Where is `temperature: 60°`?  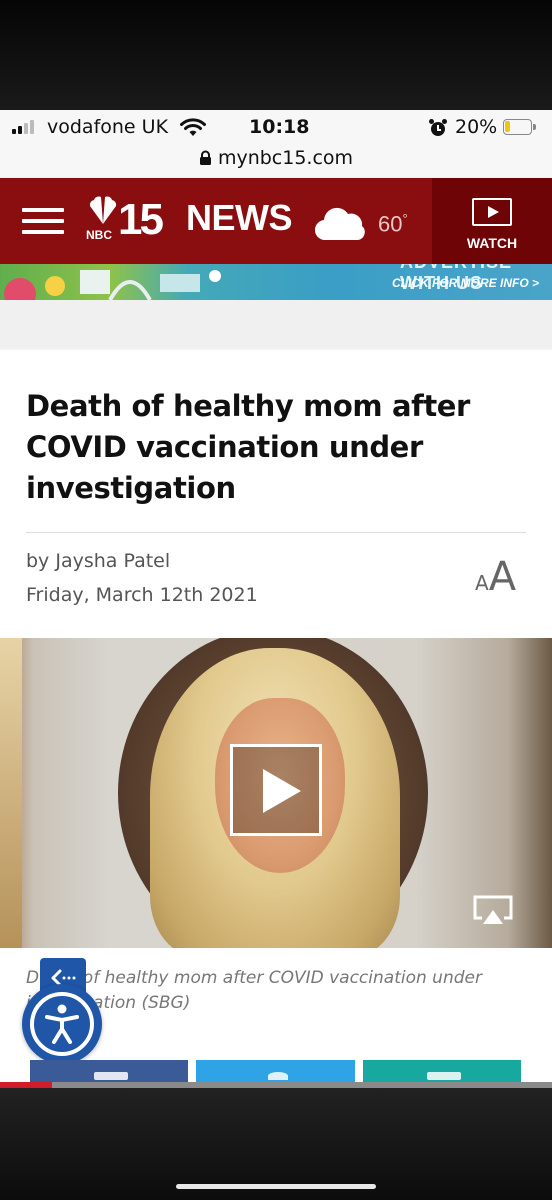
temperature: 60° is located at coordinates (393, 224).